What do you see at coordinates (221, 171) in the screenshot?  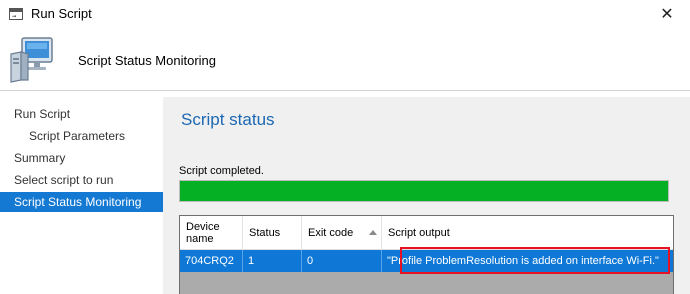 I see `status-text: Script completed.` at bounding box center [221, 171].